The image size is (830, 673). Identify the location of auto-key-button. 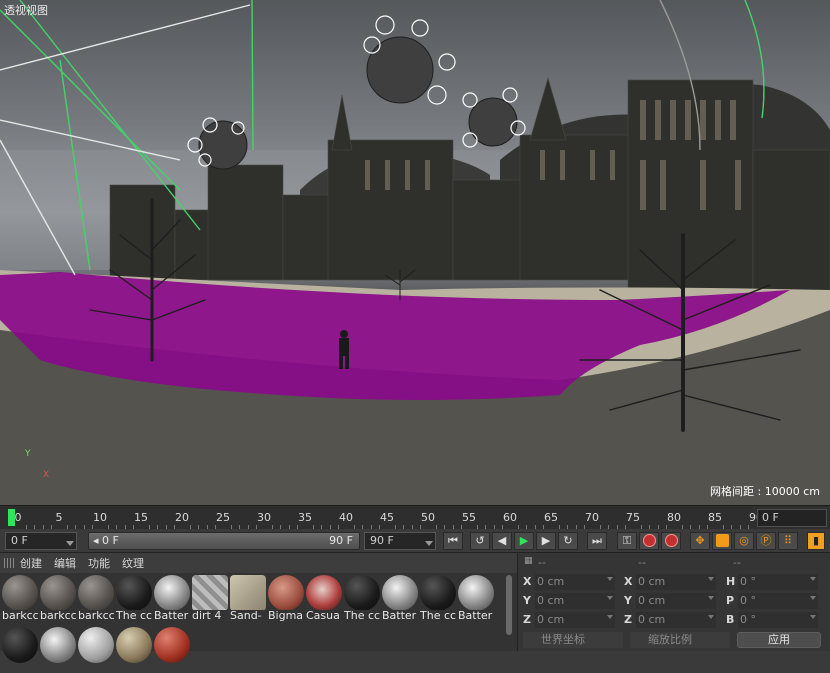
(671, 541).